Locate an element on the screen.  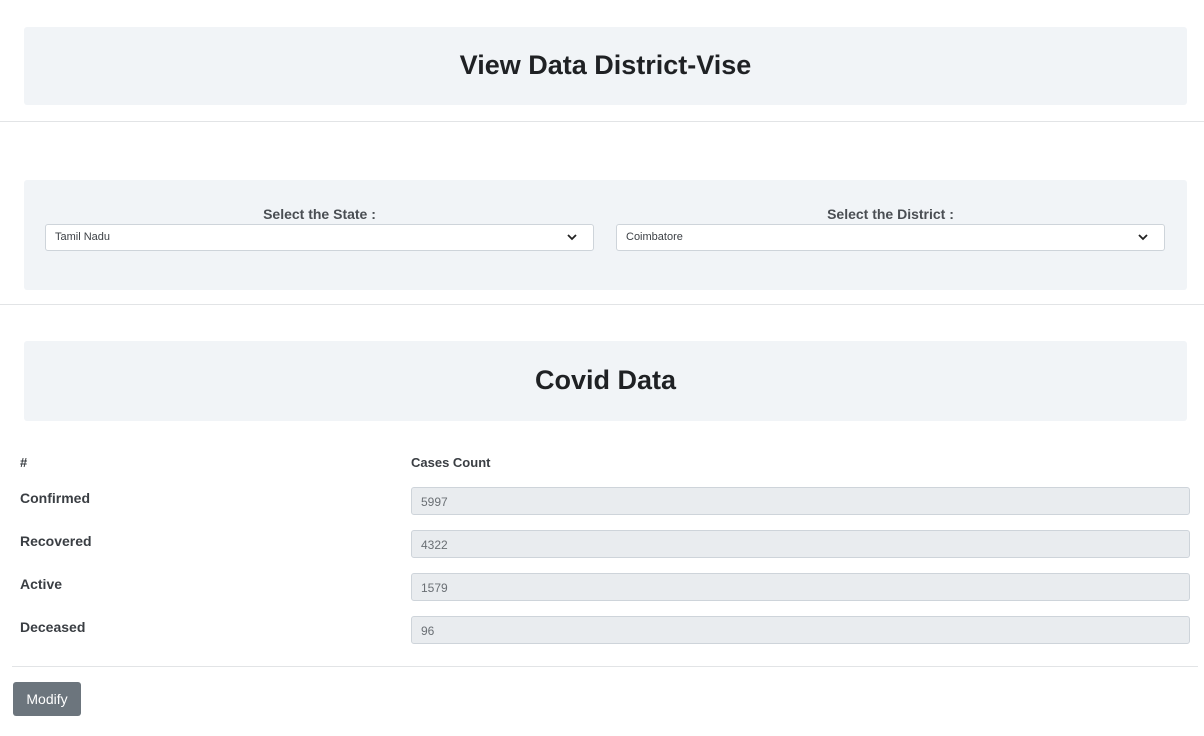
page-title: View Data District-Vise is located at coordinates (605, 65).